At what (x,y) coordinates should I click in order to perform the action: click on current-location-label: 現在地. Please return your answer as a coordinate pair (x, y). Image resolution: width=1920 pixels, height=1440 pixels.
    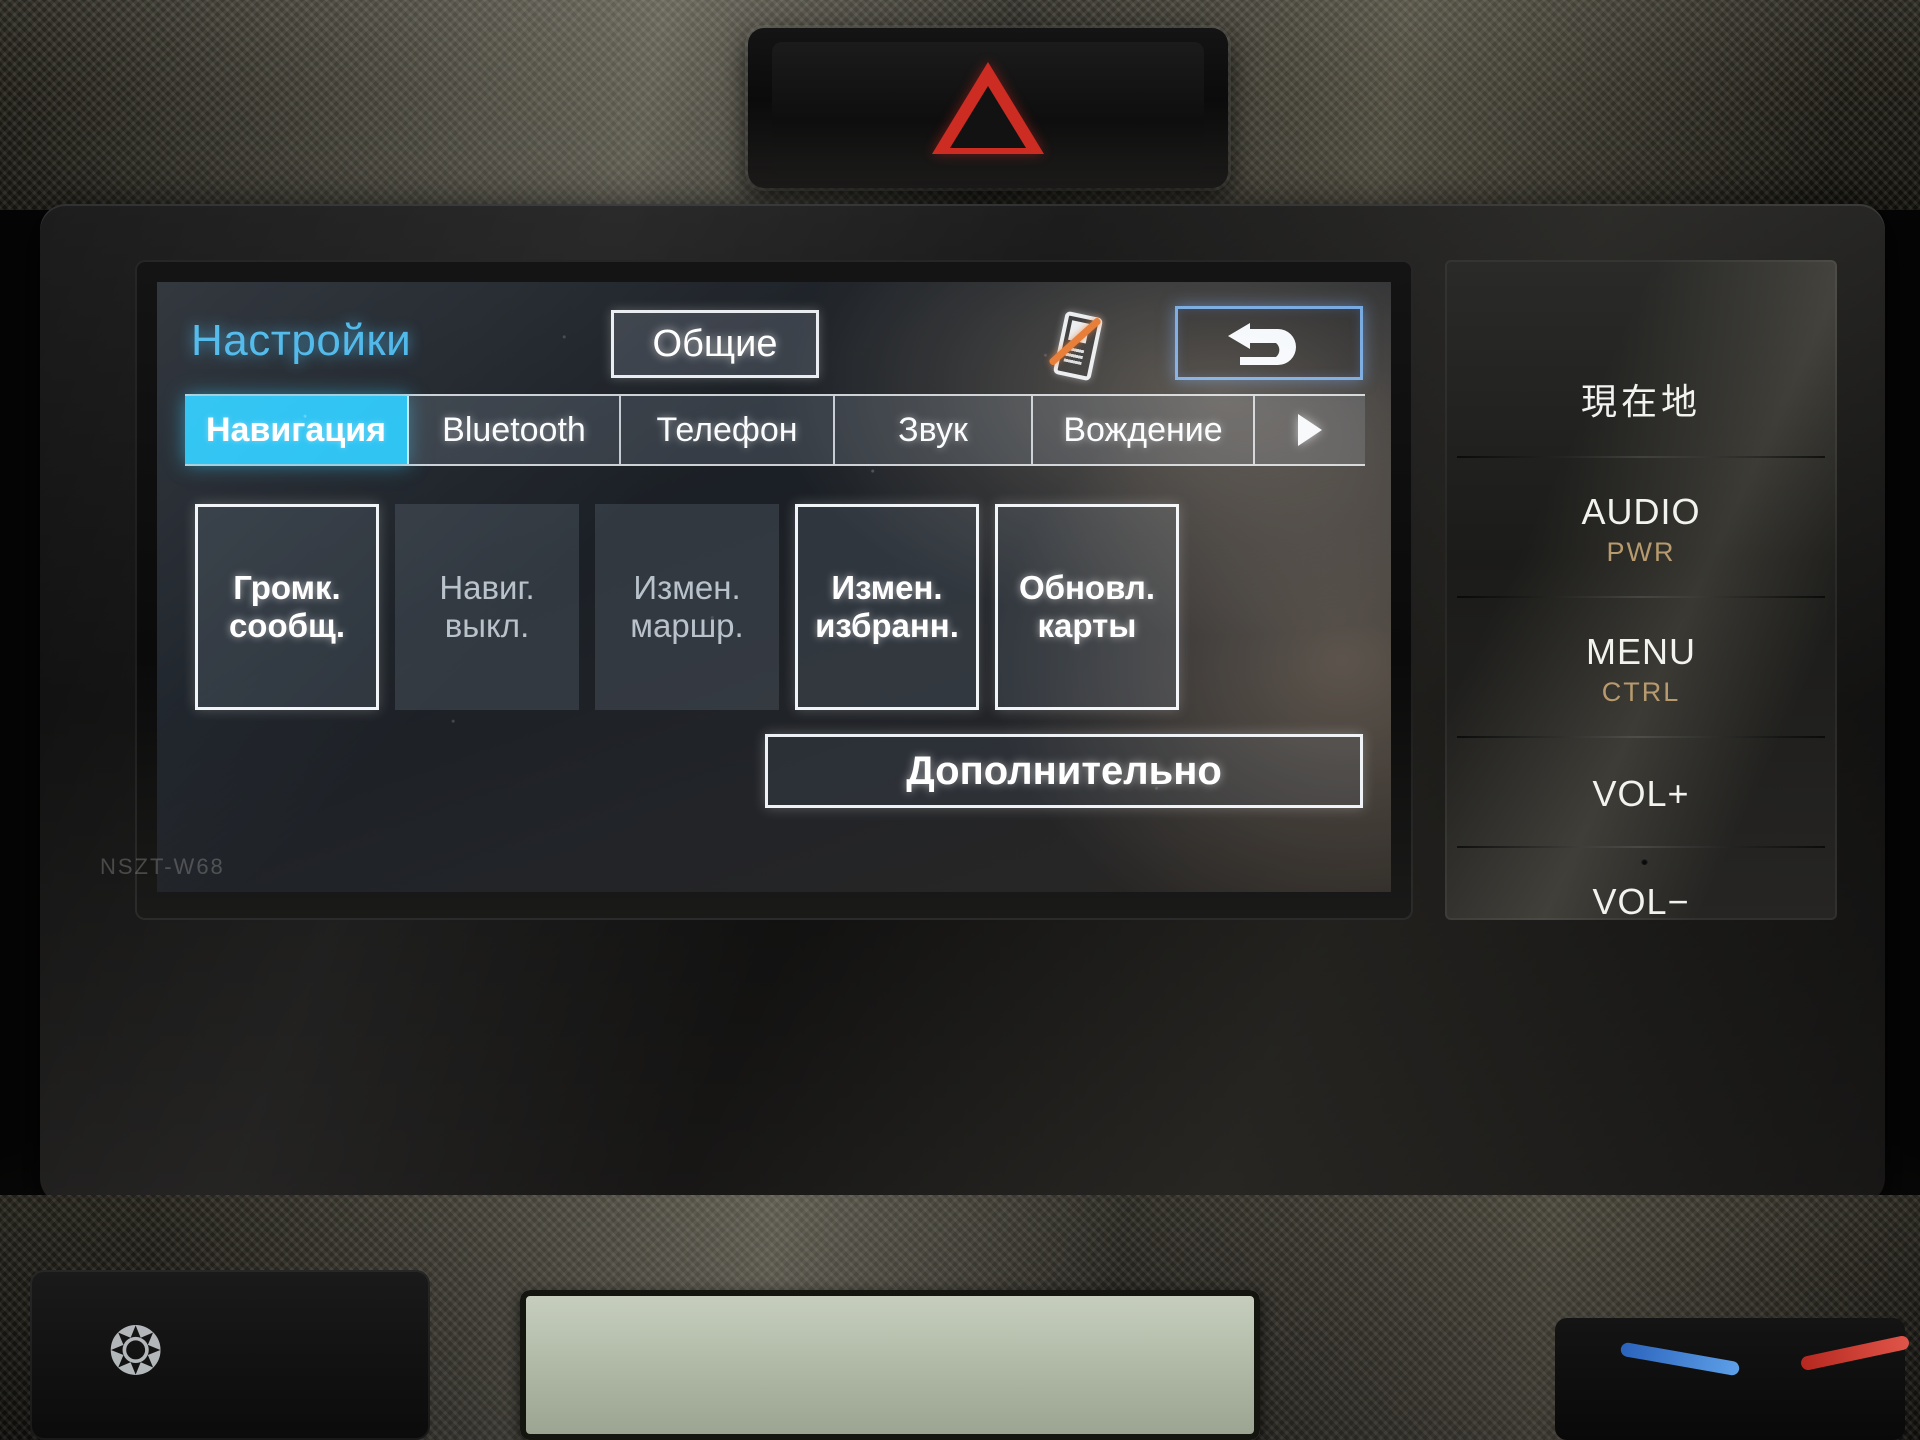
    Looking at the image, I should click on (1640, 402).